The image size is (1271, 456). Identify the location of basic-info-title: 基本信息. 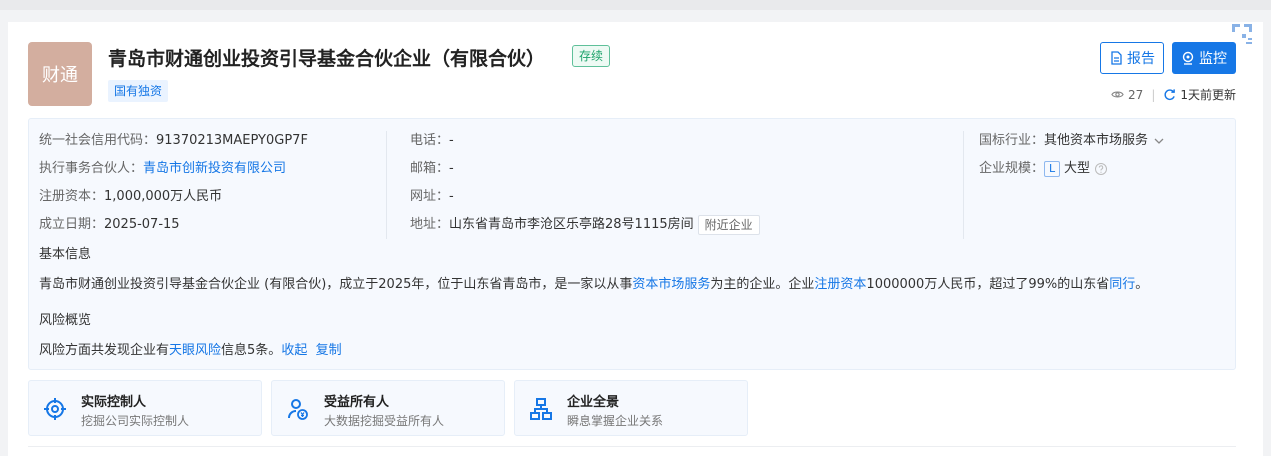
(65, 254).